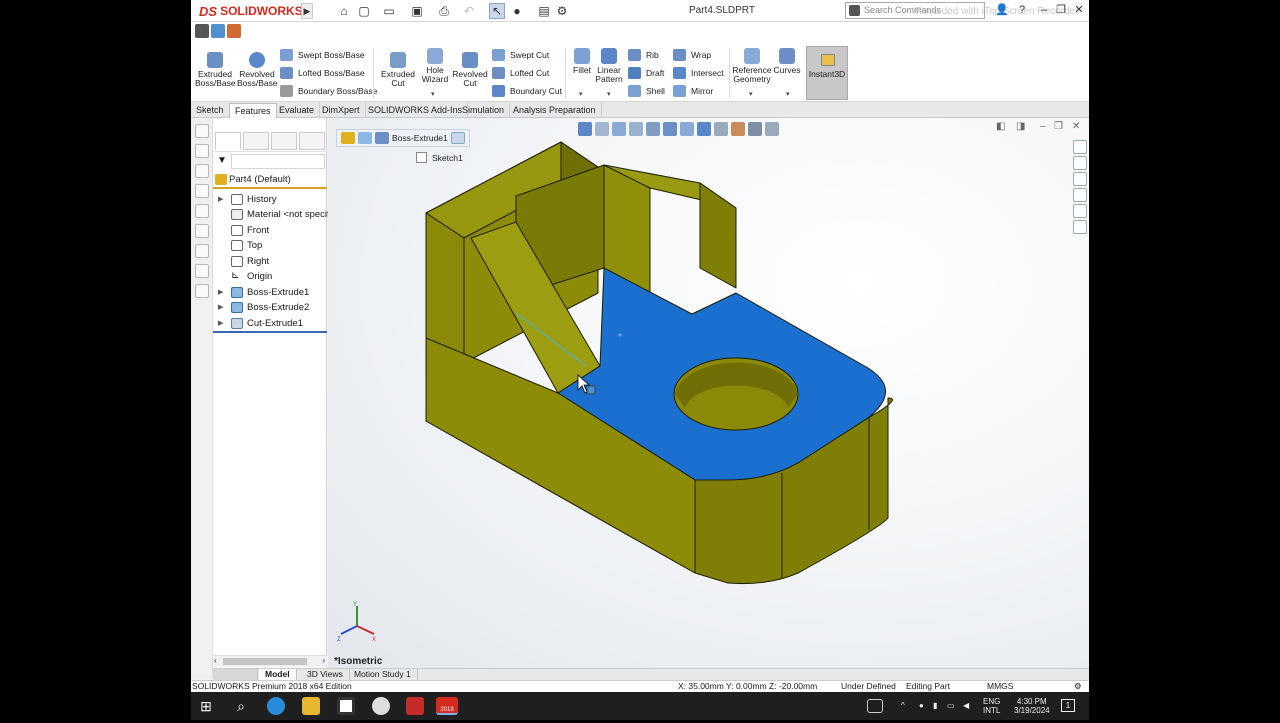 The height and width of the screenshot is (723, 1280). Describe the element at coordinates (646, 91) in the screenshot. I see `shell-button: Shell` at that location.